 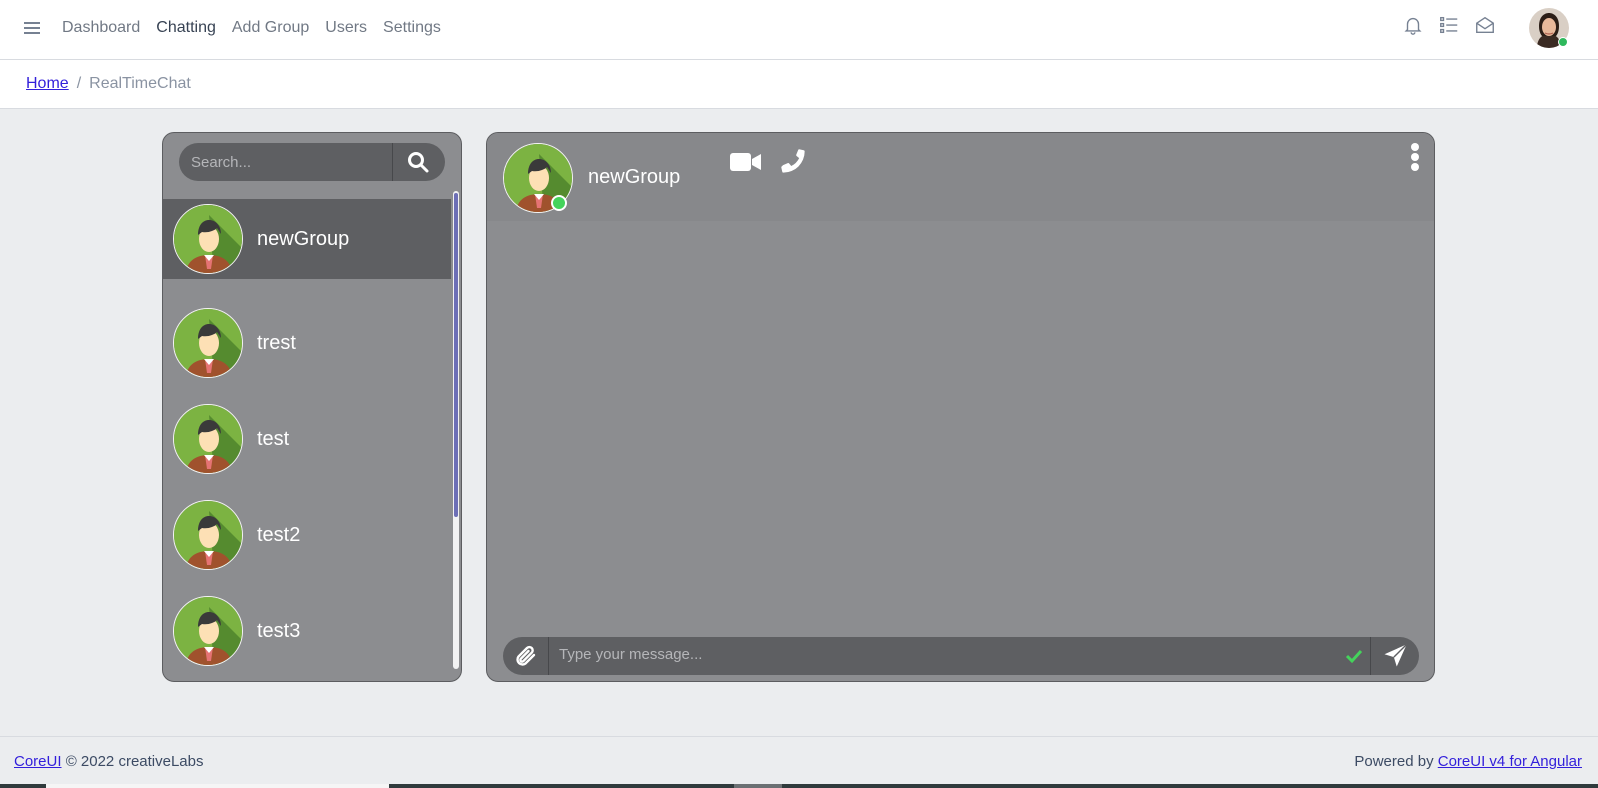 I want to click on search-input, so click(x=286, y=162).